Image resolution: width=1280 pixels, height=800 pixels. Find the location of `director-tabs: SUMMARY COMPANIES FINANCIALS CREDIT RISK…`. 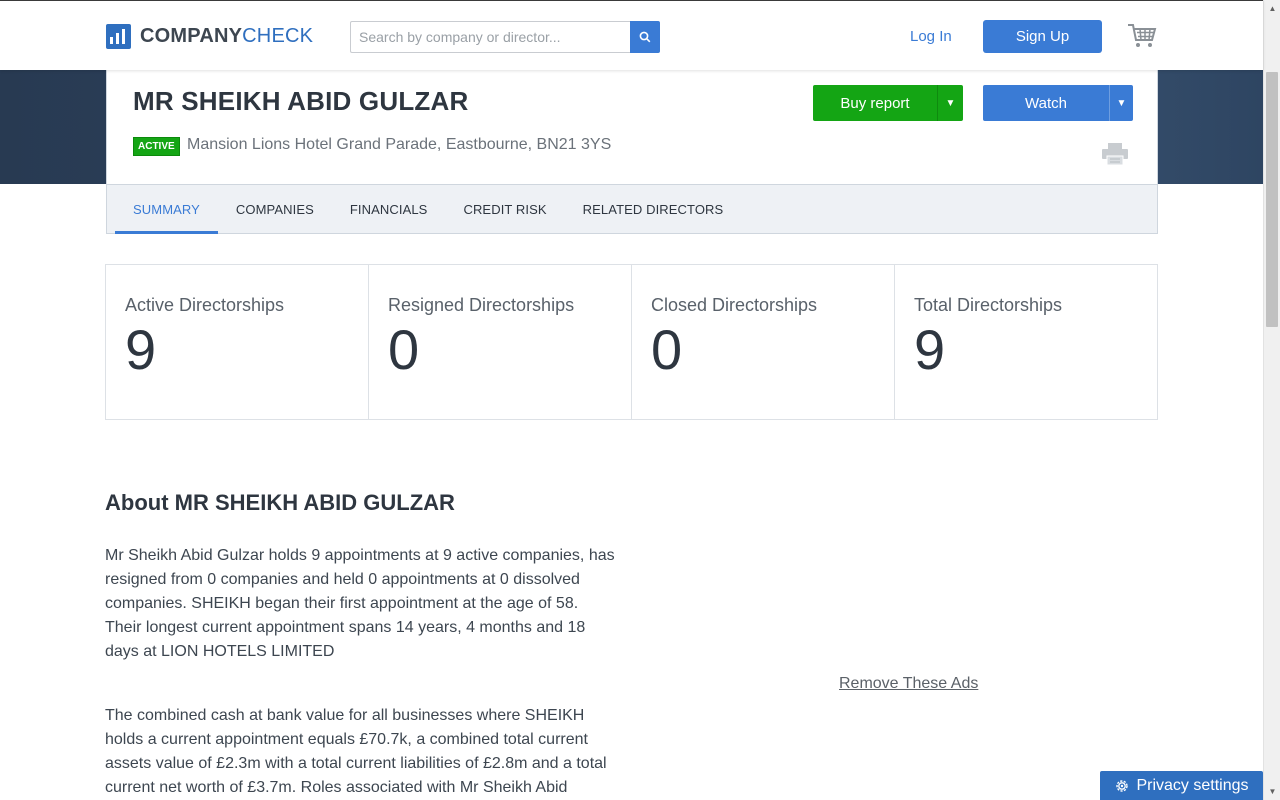

director-tabs: SUMMARY COMPANIES FINANCIALS CREDIT RISK… is located at coordinates (632, 209).